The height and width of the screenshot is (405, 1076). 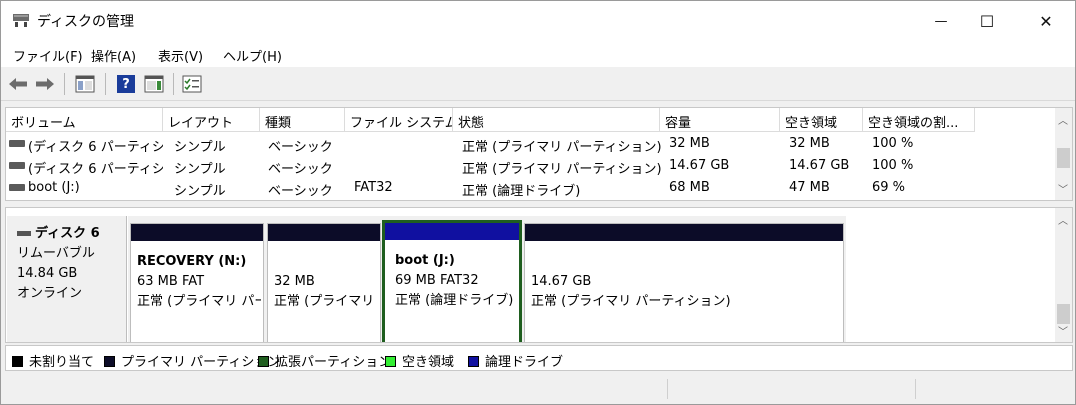 I want to click on back-button, so click(x=18, y=84).